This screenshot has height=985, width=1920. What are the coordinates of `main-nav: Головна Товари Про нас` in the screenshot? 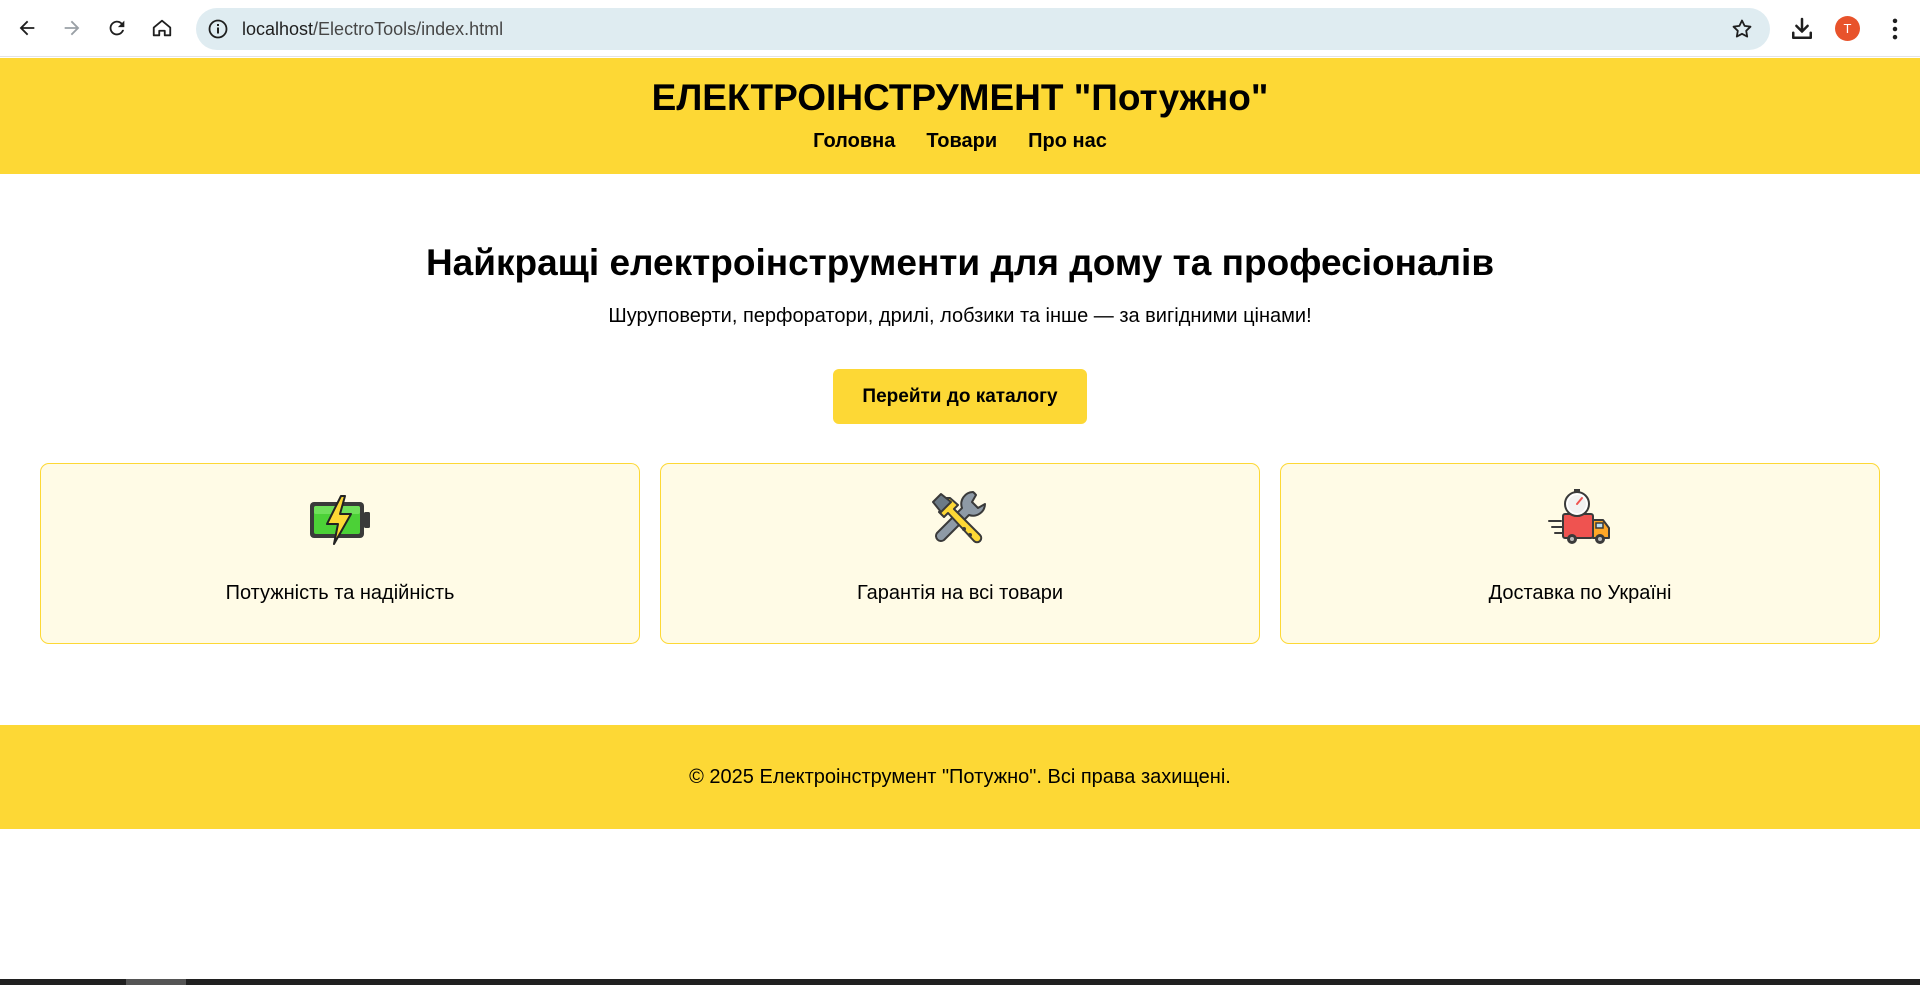 It's located at (960, 141).